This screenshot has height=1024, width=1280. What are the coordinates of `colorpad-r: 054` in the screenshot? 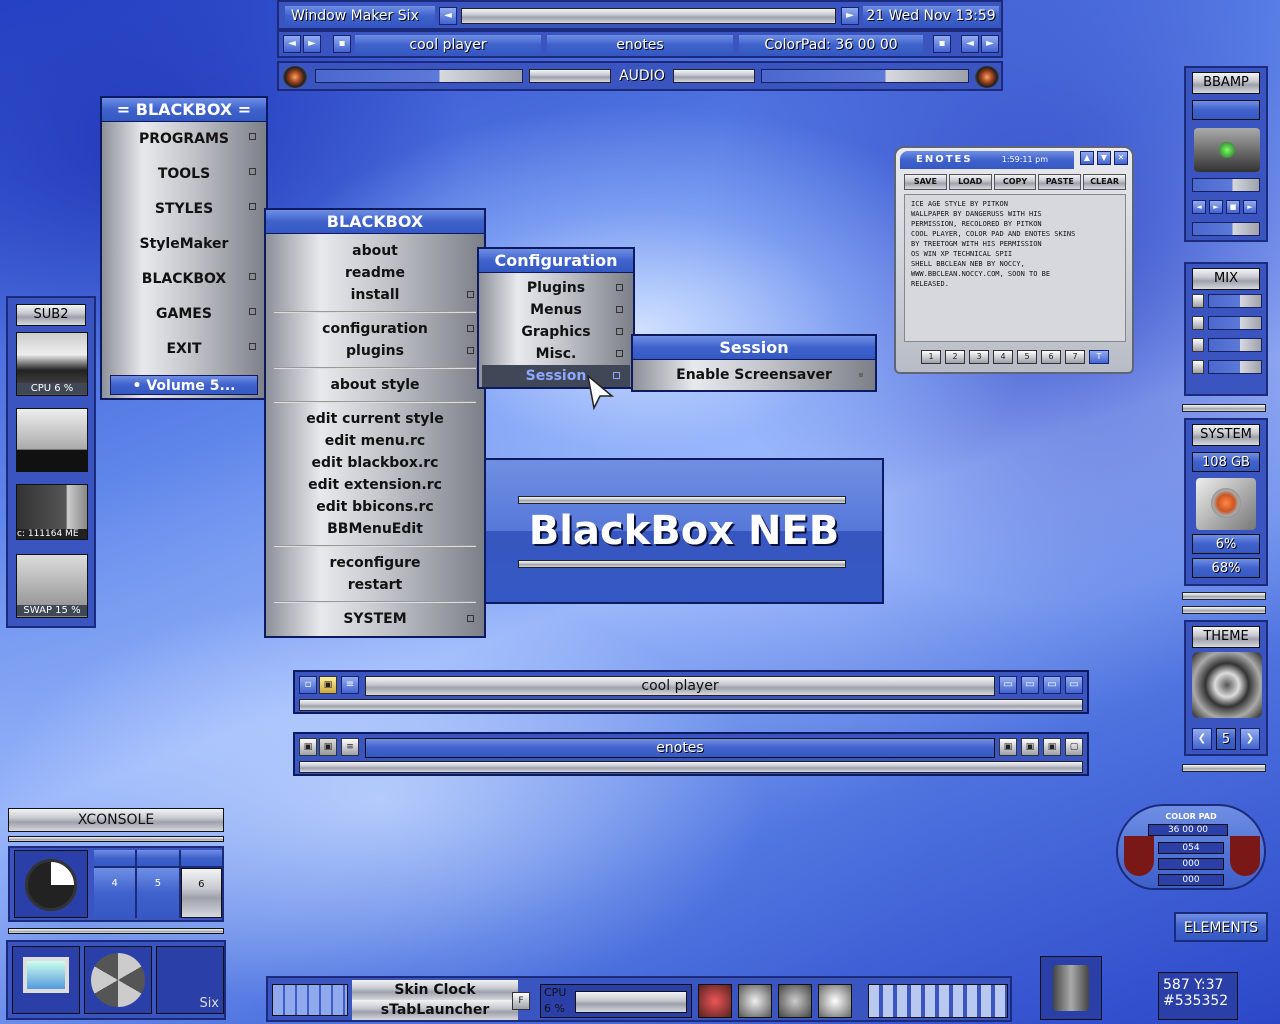 It's located at (1191, 848).